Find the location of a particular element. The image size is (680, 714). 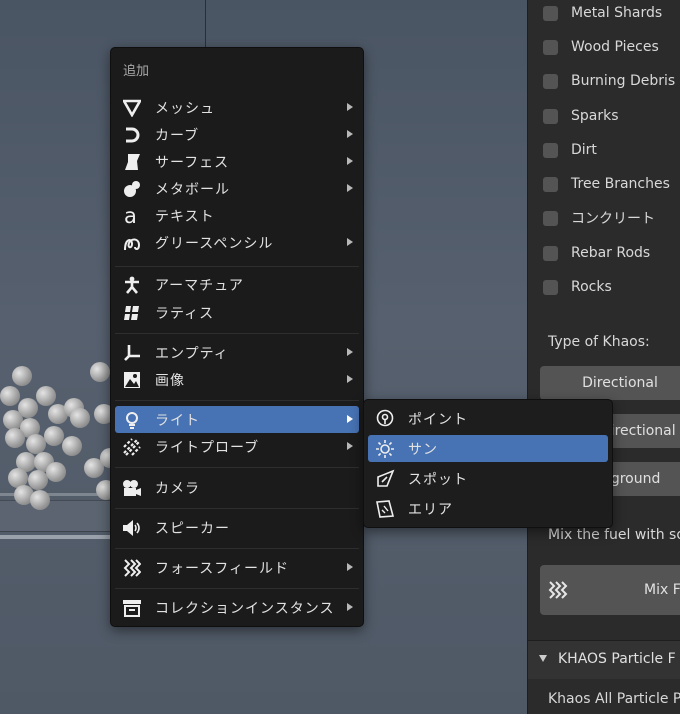

checkbox-row: Rocks is located at coordinates (577, 287).